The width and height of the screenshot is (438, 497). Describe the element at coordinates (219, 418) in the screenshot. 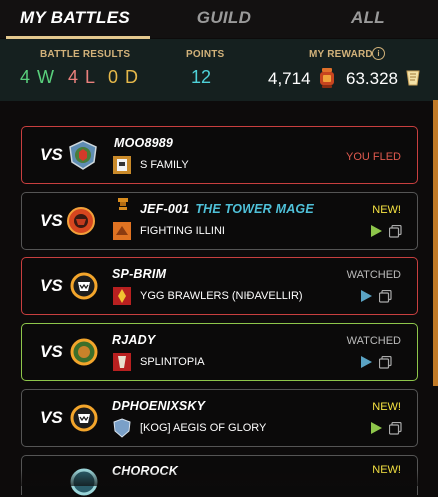

I see `battle-card: VS DPHOENIXSKY [KOG] AEGIS OF GLORY NEW!` at that location.